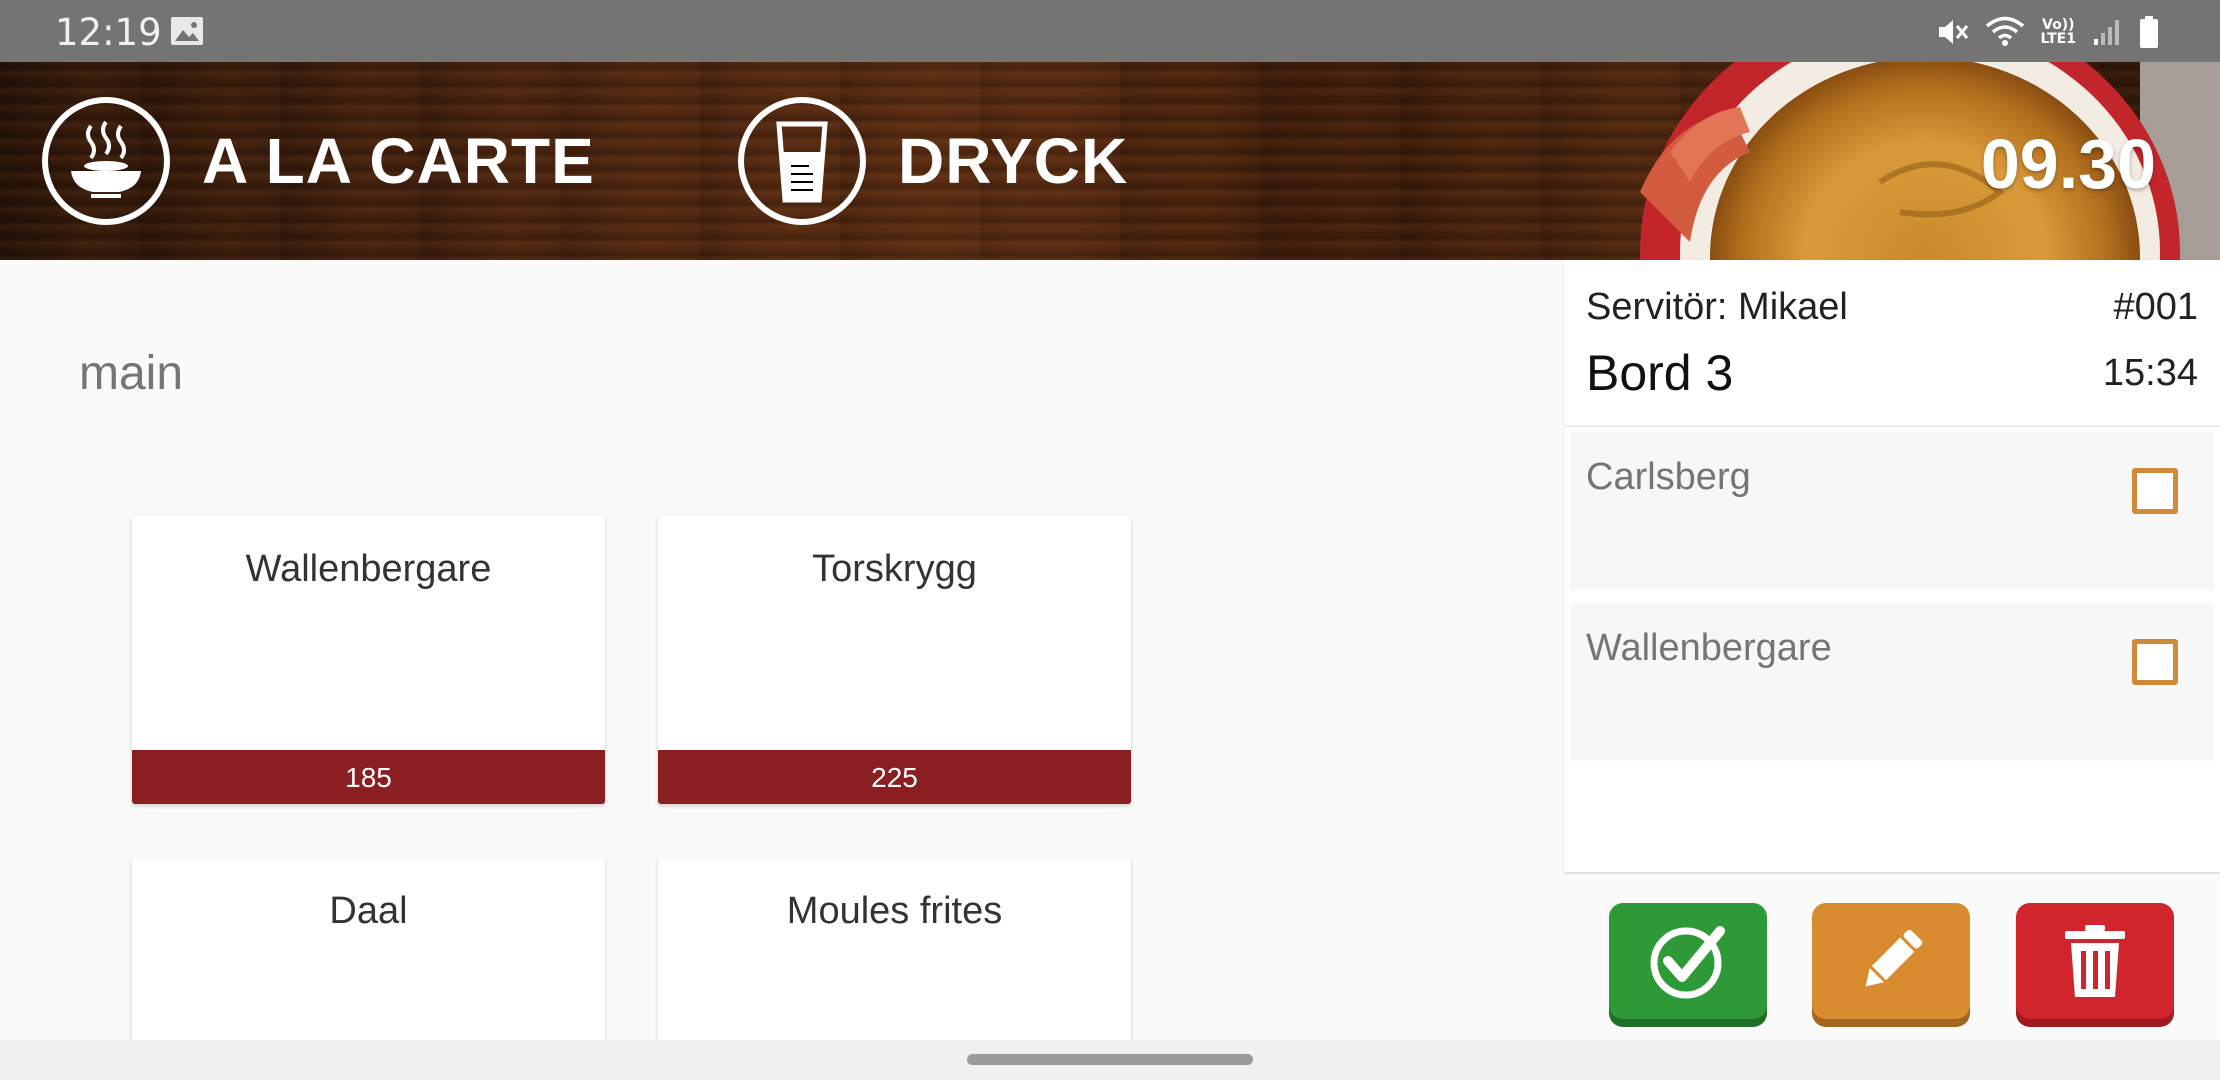 This screenshot has height=1080, width=2220. Describe the element at coordinates (368, 569) in the screenshot. I see `menu-item-name: Wallenbergare` at that location.